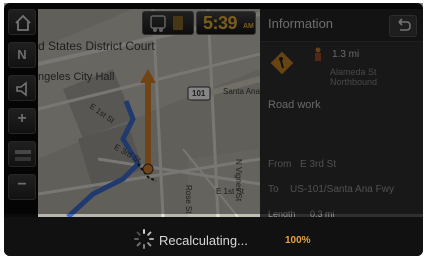 Image resolution: width=426 pixels, height=259 pixels. I want to click on traffic-icon, so click(166, 23).